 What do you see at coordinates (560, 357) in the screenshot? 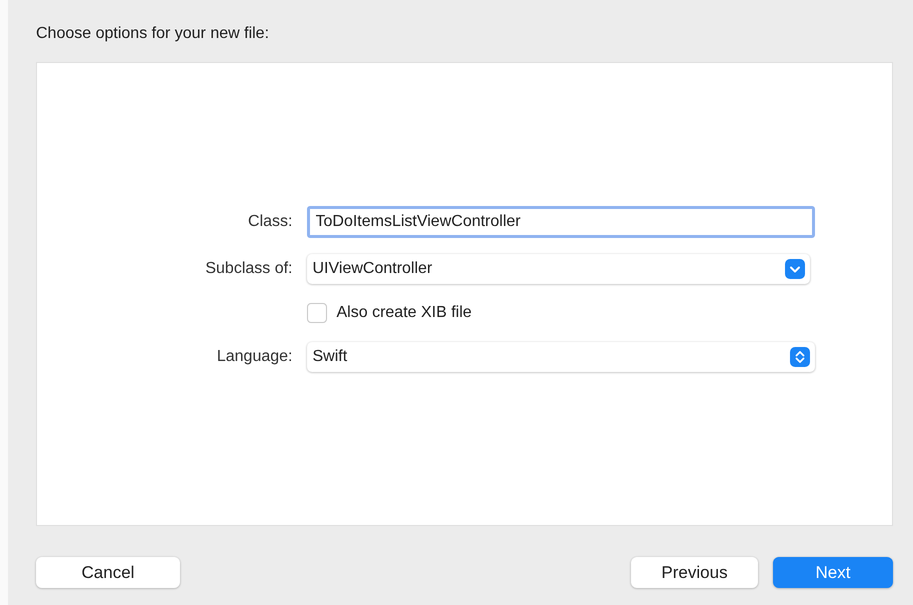
I see `popup-field: Swift` at bounding box center [560, 357].